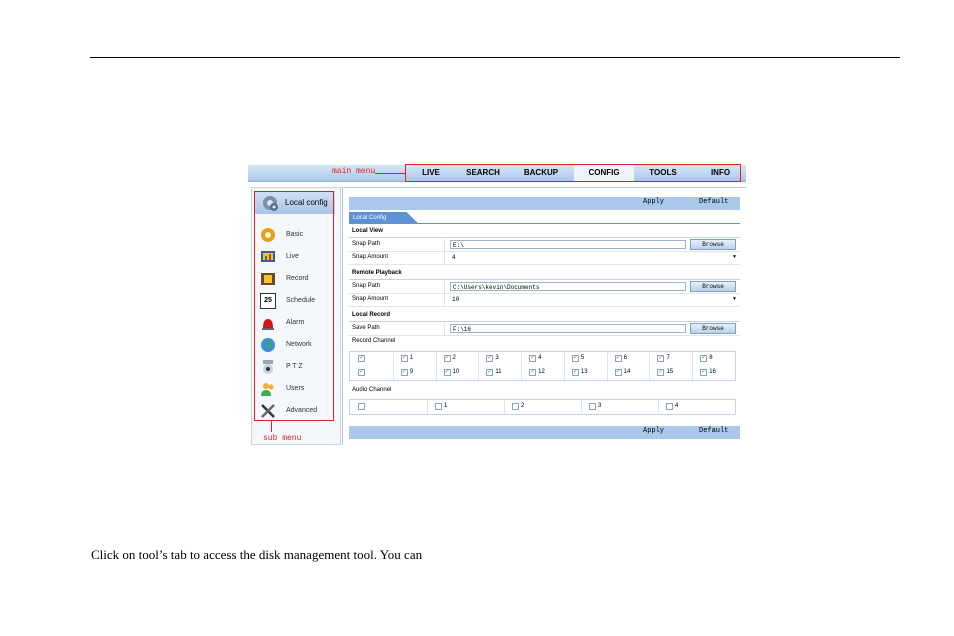 The image size is (954, 636). Describe the element at coordinates (625, 358) in the screenshot. I see `channel-number: 6` at that location.